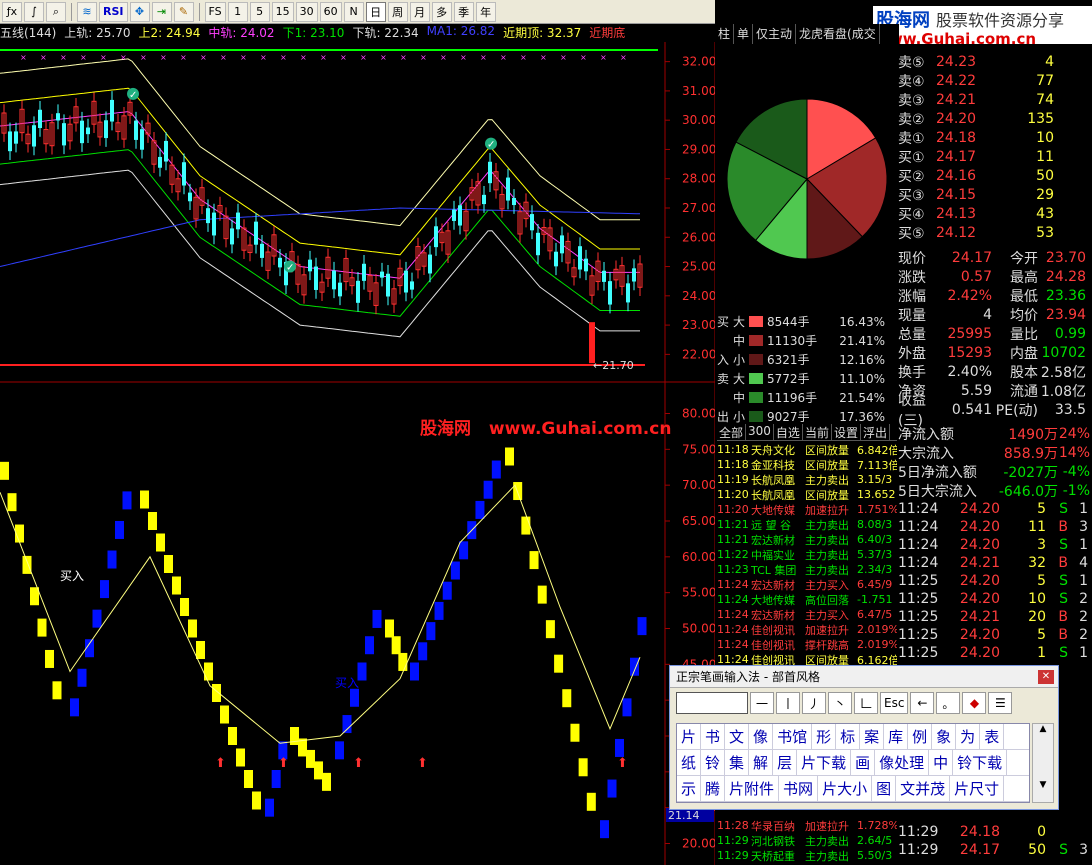 The height and width of the screenshot is (865, 1092). What do you see at coordinates (992, 736) in the screenshot?
I see `ime-candidate: 表` at bounding box center [992, 736].